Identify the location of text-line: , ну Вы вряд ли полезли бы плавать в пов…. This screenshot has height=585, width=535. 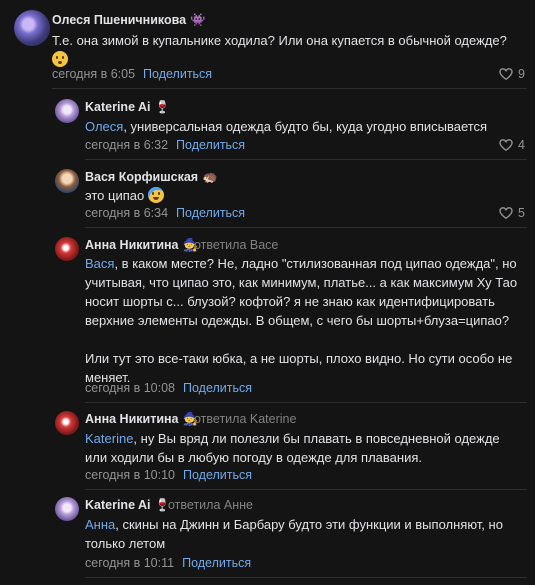
(316, 438).